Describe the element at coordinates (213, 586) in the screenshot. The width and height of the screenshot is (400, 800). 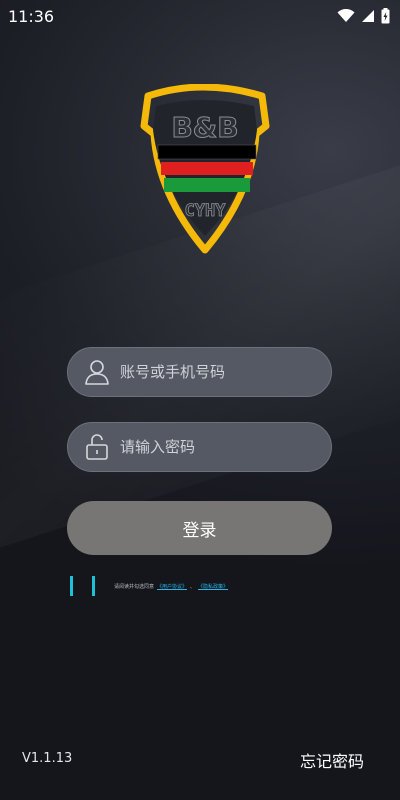
I see `privacy-policy-link: 《隐私政策》` at that location.